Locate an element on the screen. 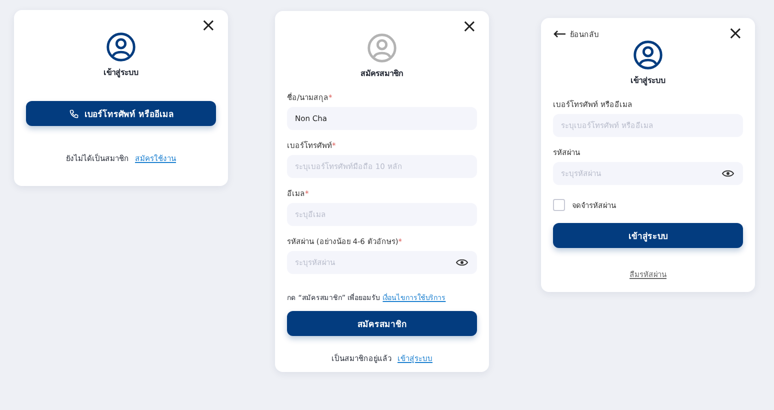 The image size is (774, 410). submit-button: เบอร์โทรศัพท์ หรืออีเมล is located at coordinates (121, 113).